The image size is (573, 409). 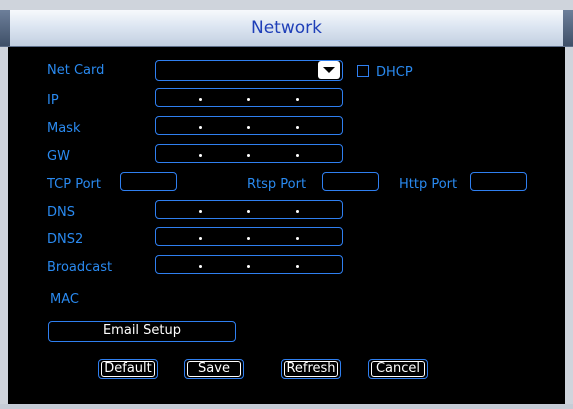 I want to click on gateway-field, so click(x=249, y=153).